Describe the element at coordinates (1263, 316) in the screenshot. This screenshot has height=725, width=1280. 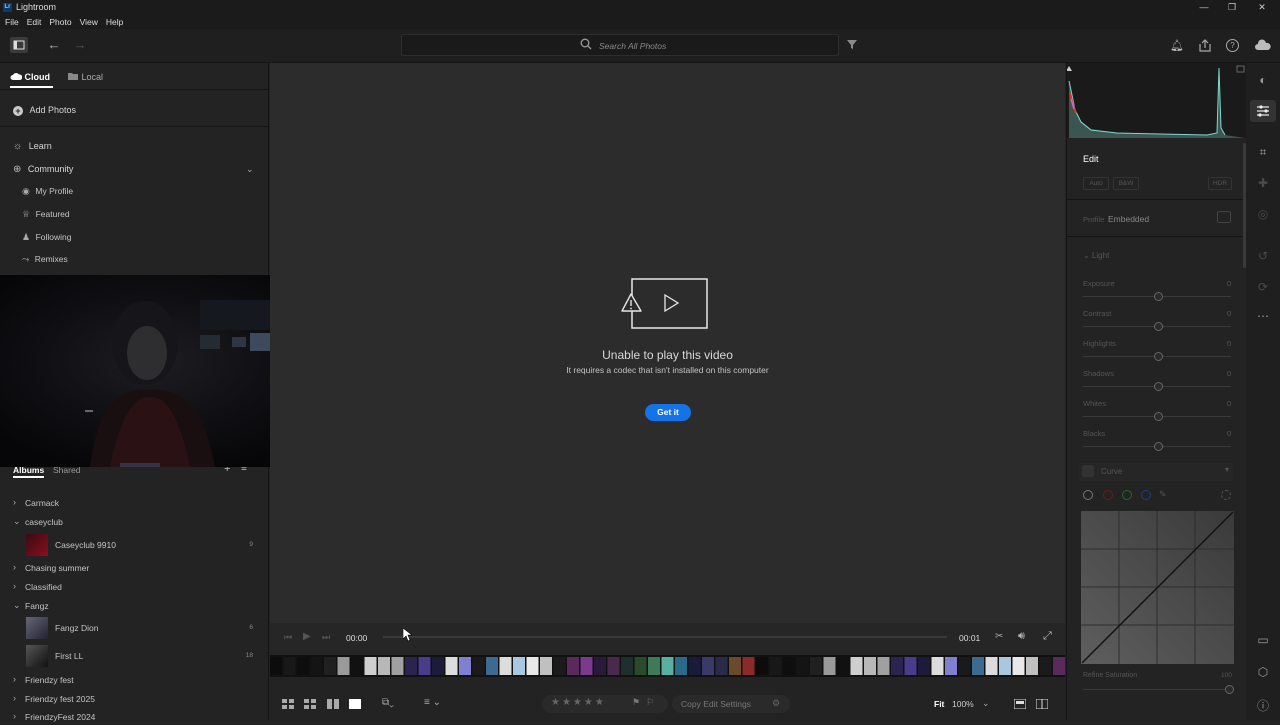
I see `more-options-icon: ⋯` at that location.